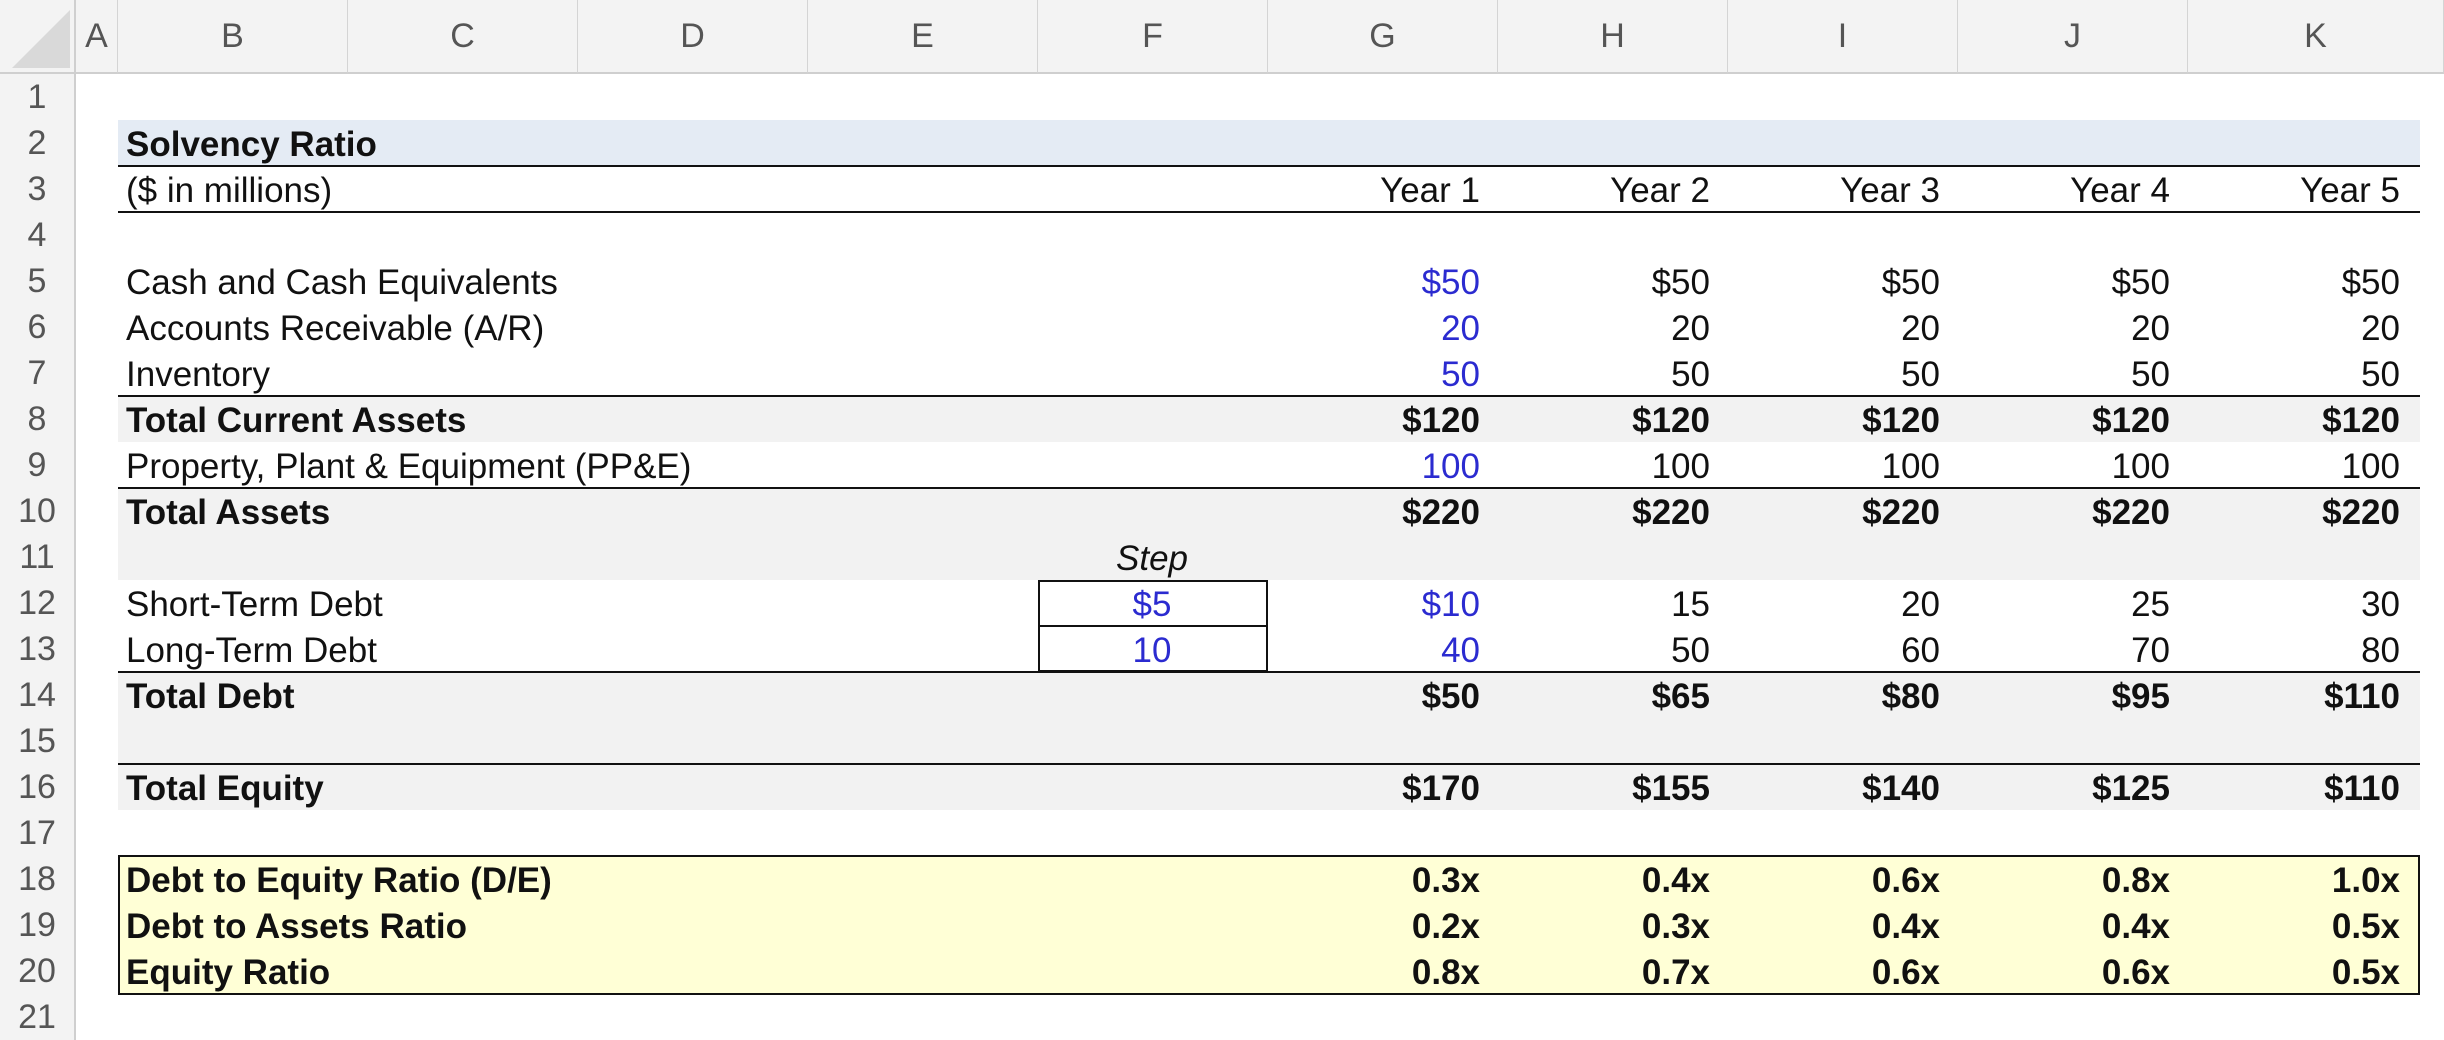 The height and width of the screenshot is (1040, 2444). Describe the element at coordinates (2060, 375) in the screenshot. I see `cell-inventory-y4: 50` at that location.